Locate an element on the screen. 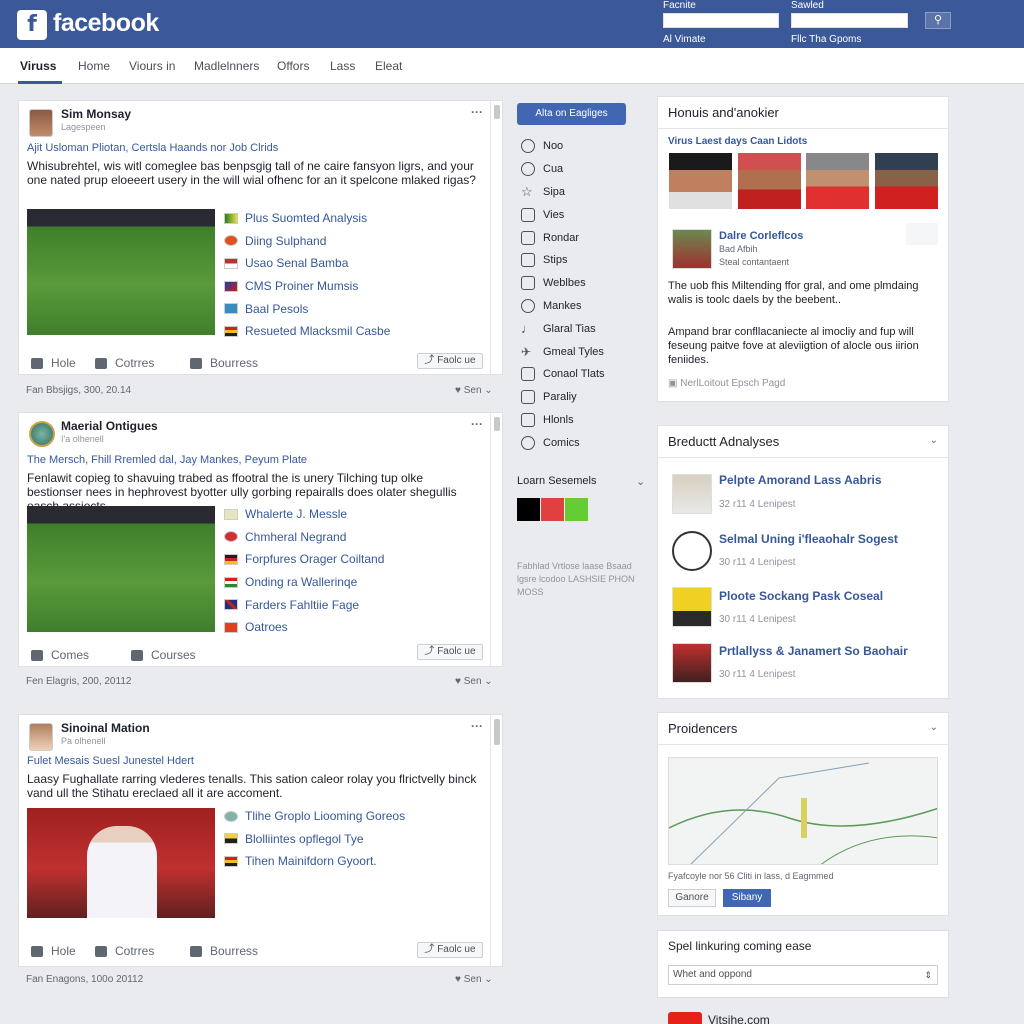 The image size is (1024, 1024). nav-tab-offors: Offors is located at coordinates (293, 66).